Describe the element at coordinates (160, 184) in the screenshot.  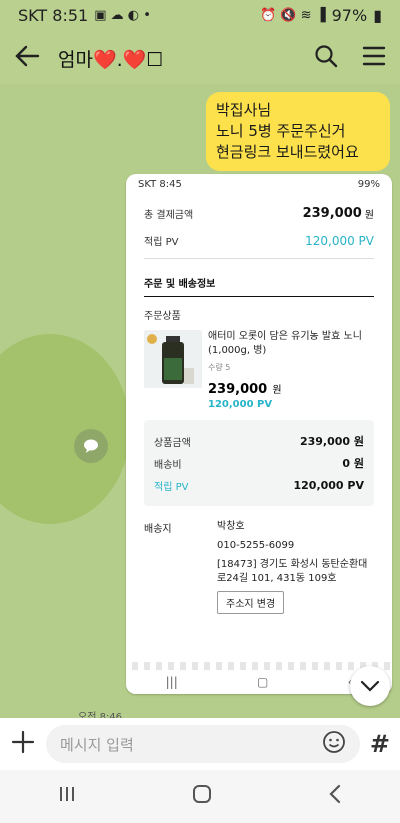
I see `embedded-carrier-time: SKT 8:45` at that location.